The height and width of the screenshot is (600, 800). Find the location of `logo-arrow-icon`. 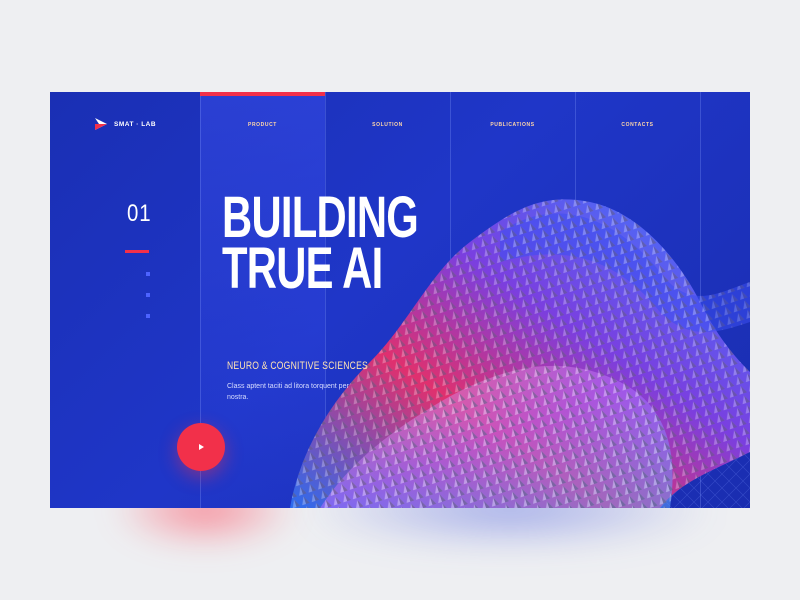

logo-arrow-icon is located at coordinates (101, 124).